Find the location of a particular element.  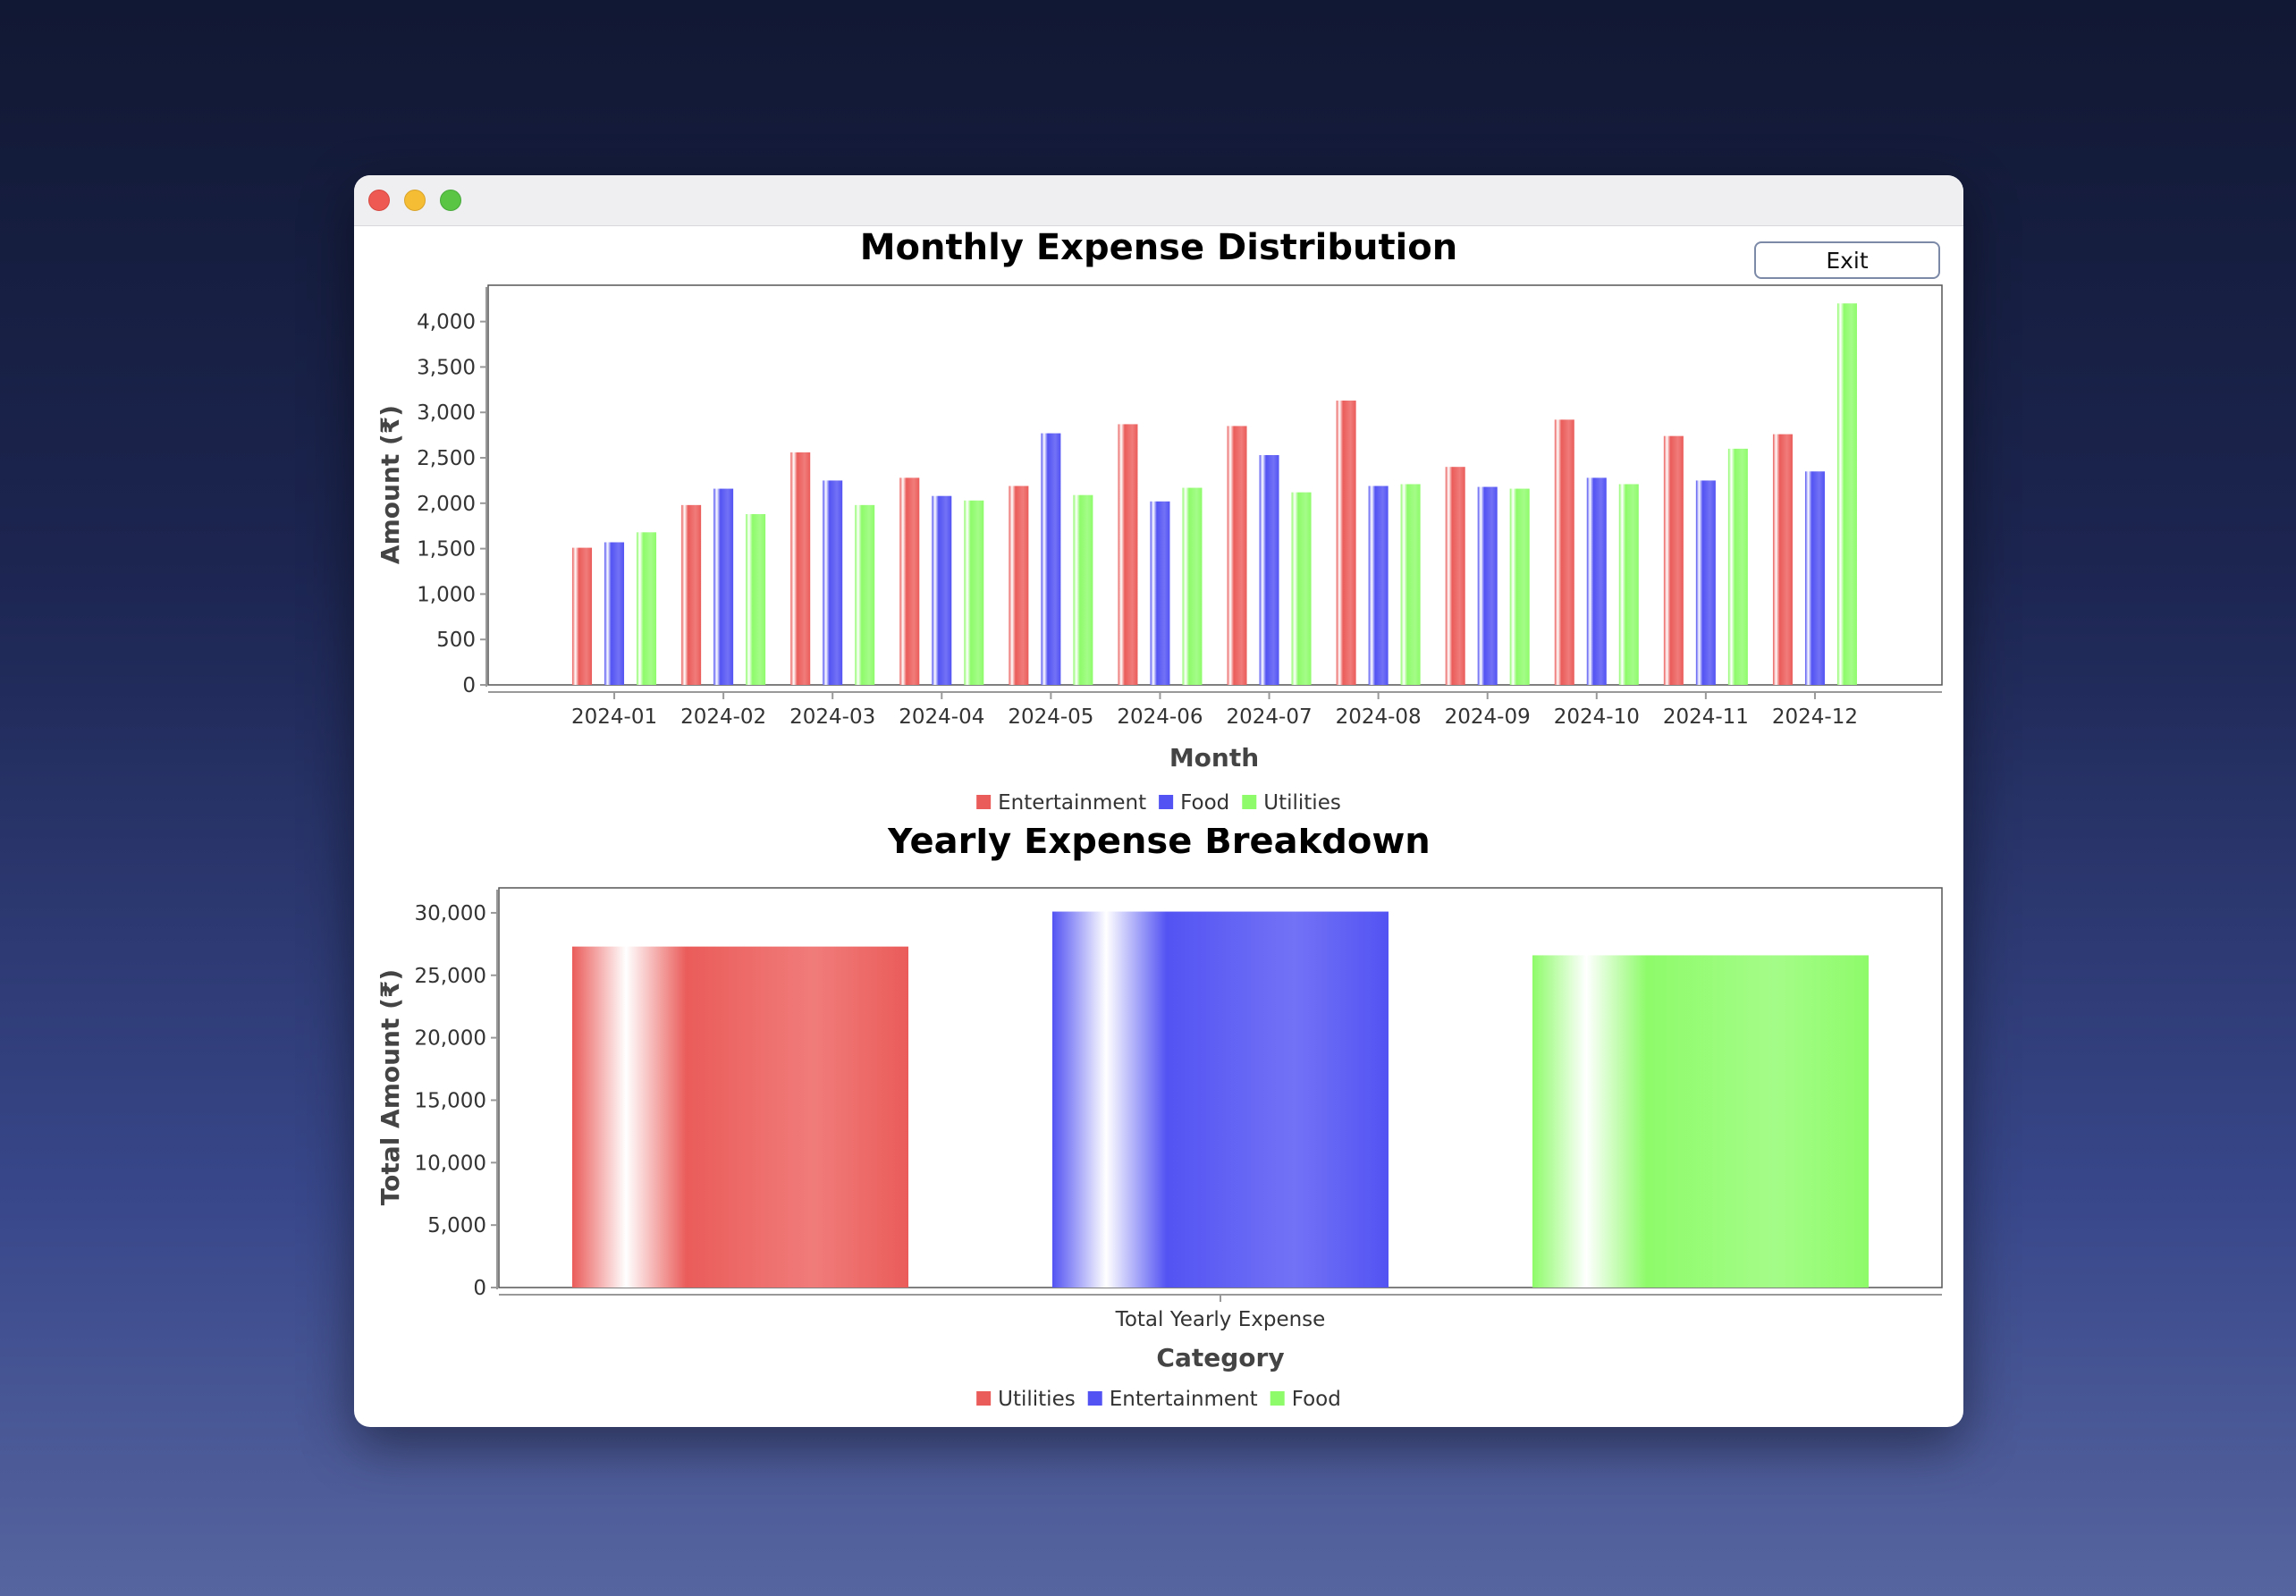

y-tick-label: 25,000 is located at coordinates (450, 977).